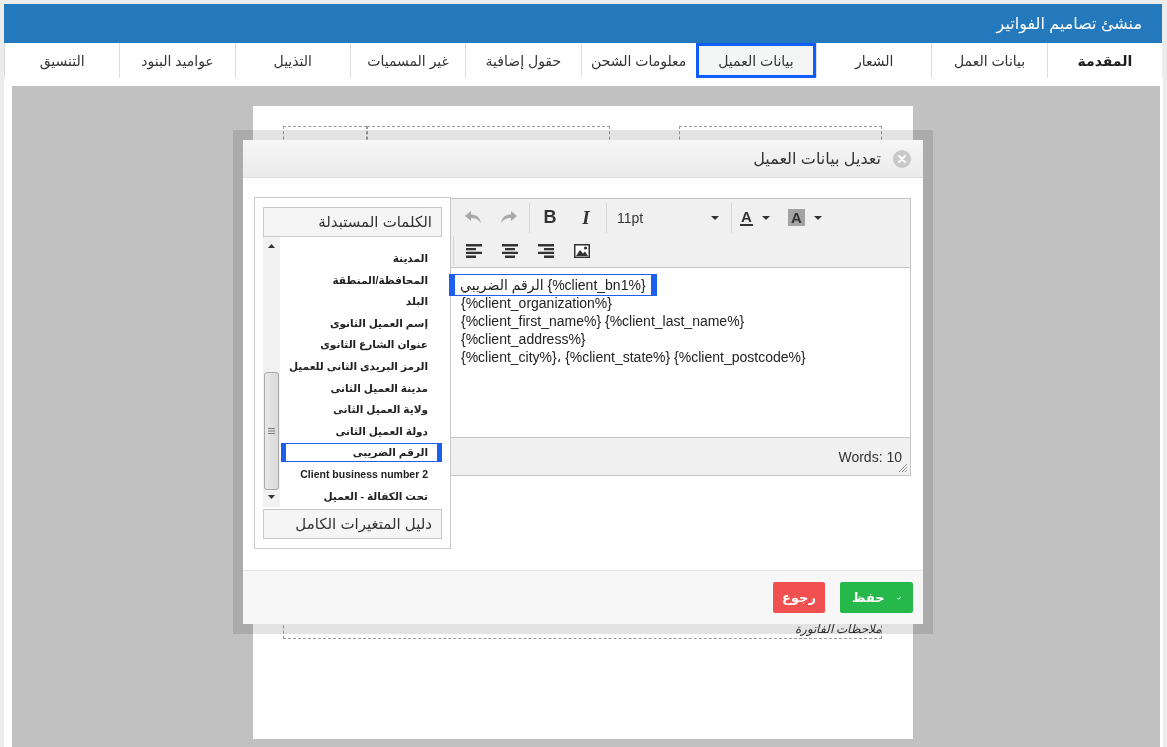  I want to click on align-left-icon, so click(474, 250).